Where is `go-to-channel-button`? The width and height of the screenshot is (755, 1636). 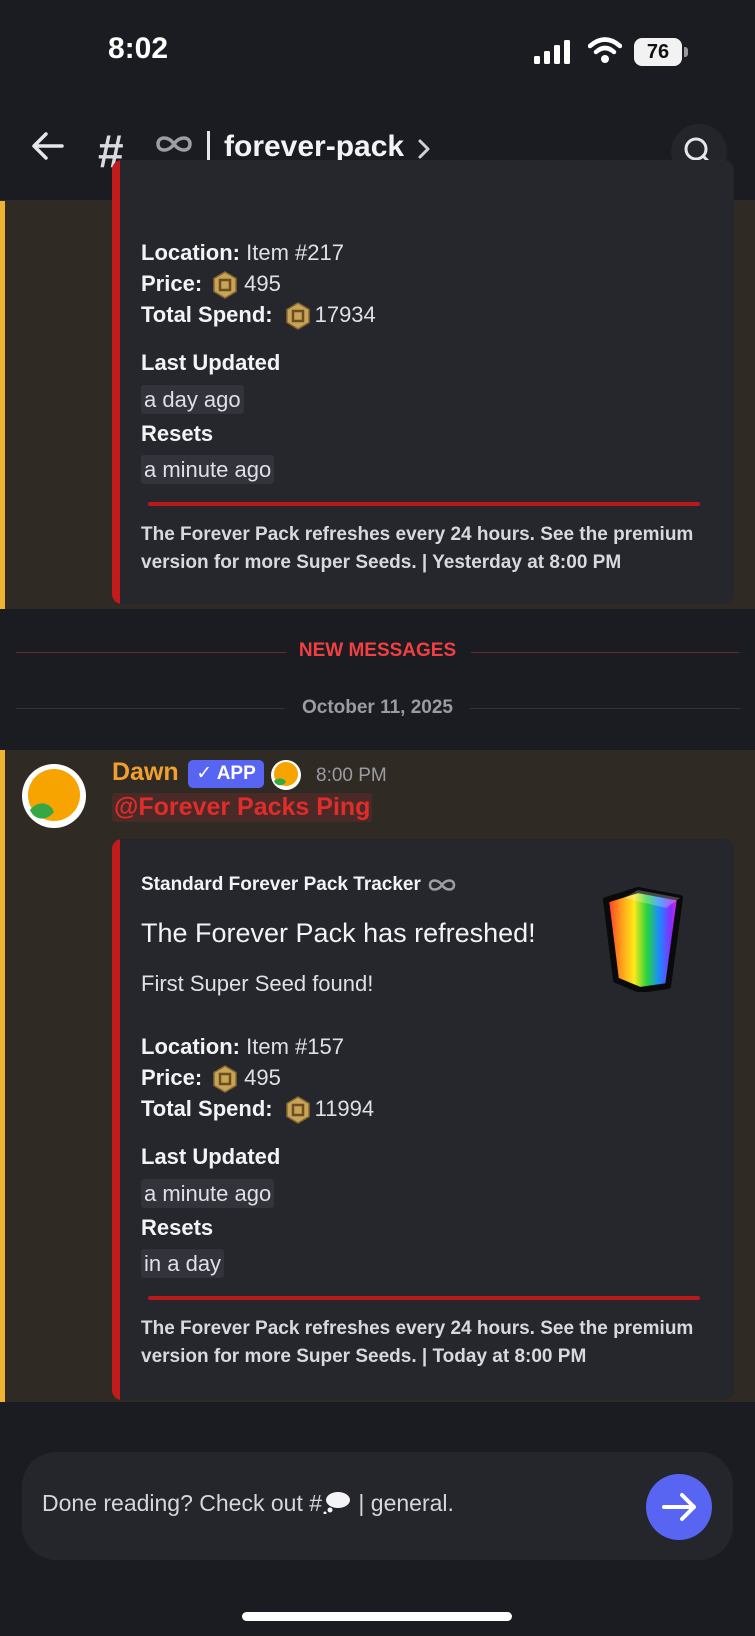
go-to-channel-button is located at coordinates (679, 1507).